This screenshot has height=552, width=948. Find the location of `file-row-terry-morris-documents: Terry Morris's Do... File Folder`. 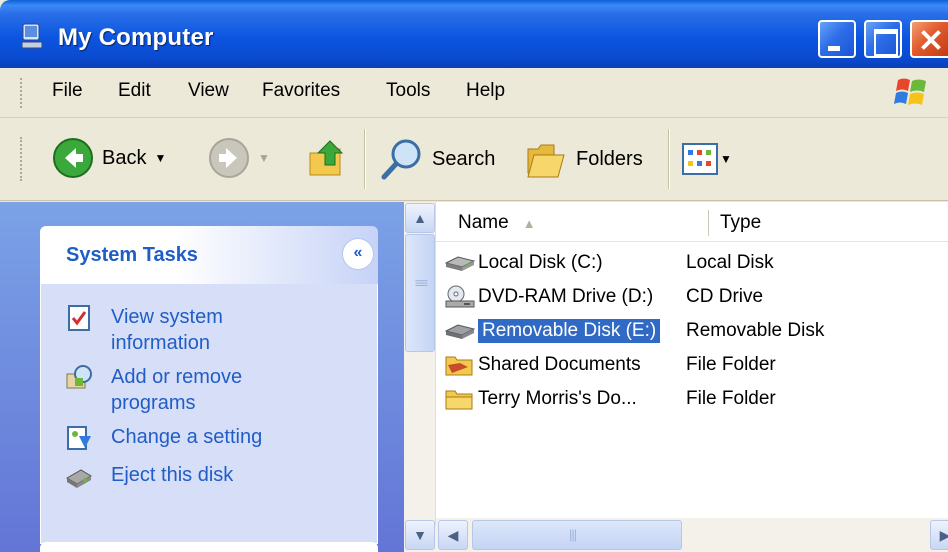

file-row-terry-morris-documents: Terry Morris's Do... File Folder is located at coordinates (610, 399).